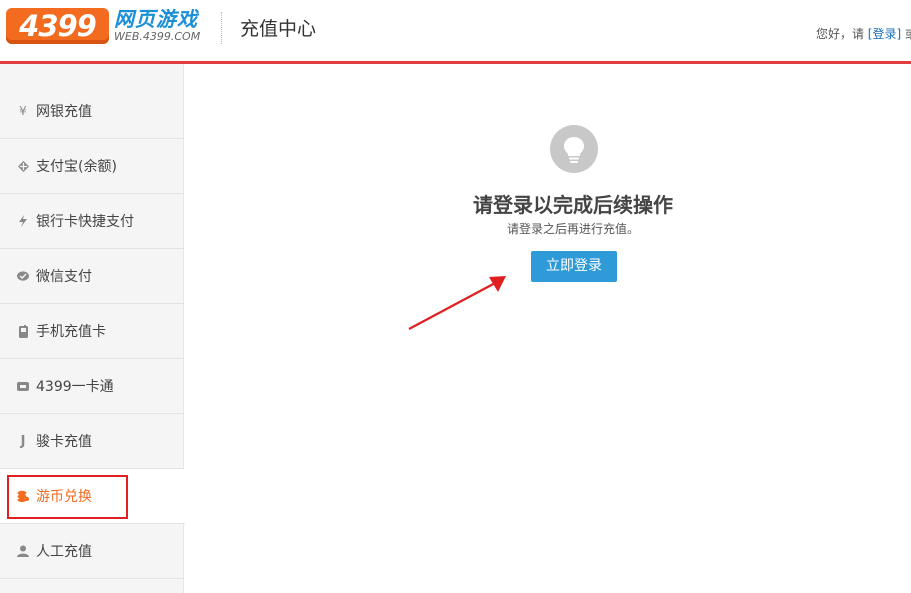 The height and width of the screenshot is (593, 911). I want to click on wechat-icon, so click(23, 276).